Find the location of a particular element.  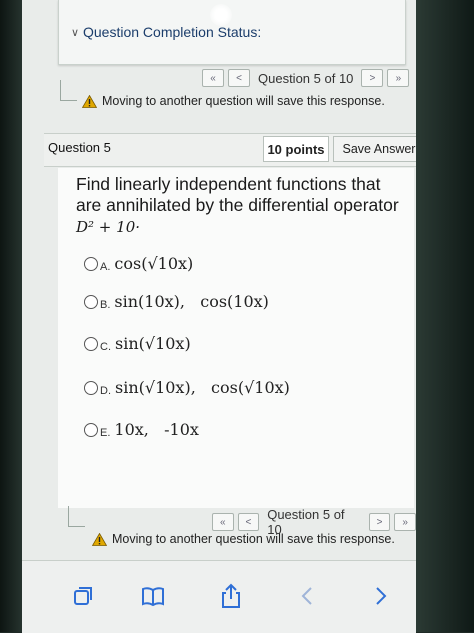

answer-option-b: B. sin(10x), cos(10x) is located at coordinates (176, 301).